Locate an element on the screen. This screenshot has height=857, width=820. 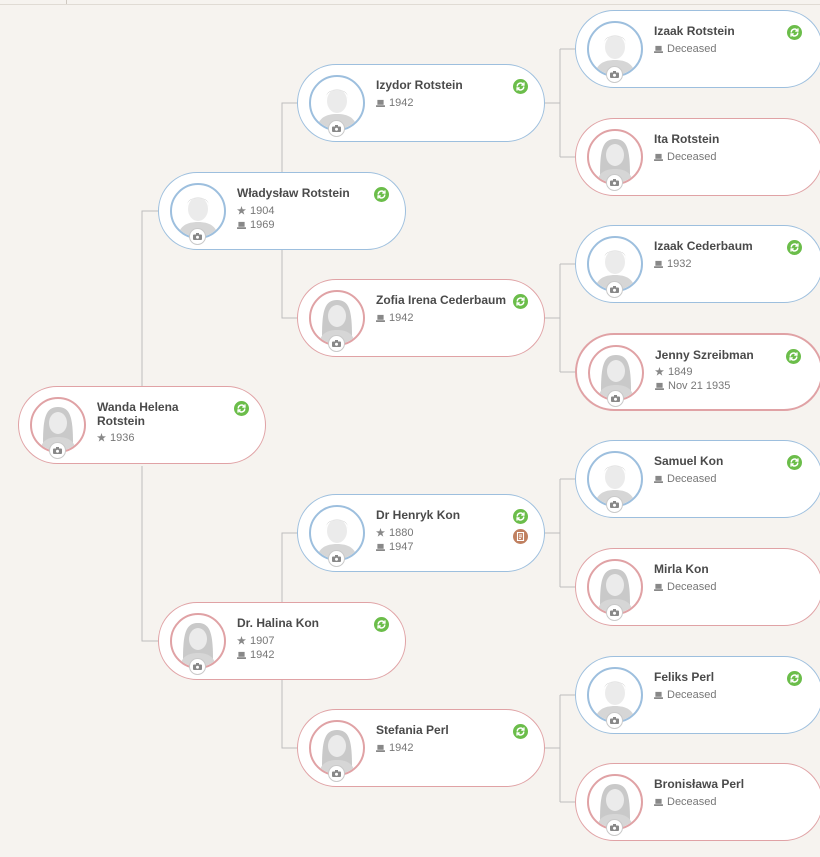
person-card-wladyslaw-rotstein: Władysław Rotstein 1904 1969 is located at coordinates (282, 211).